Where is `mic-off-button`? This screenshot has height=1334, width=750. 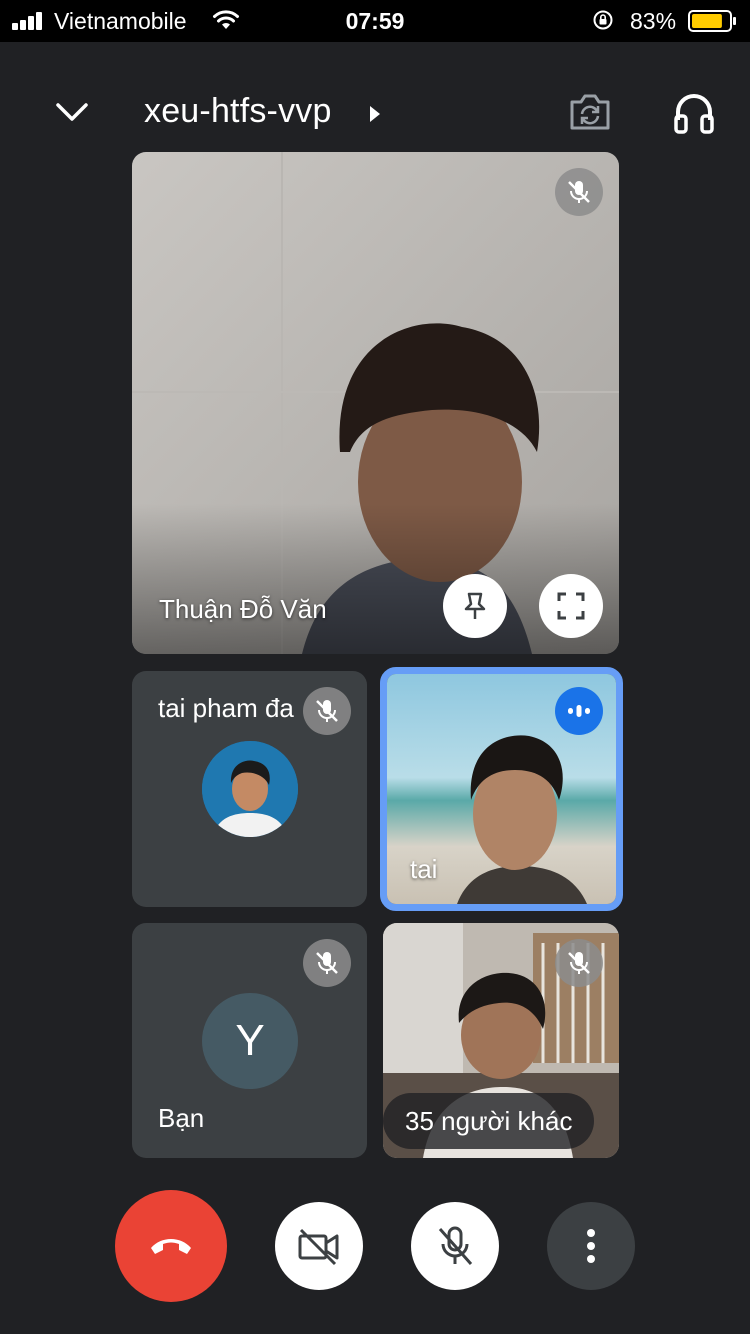
mic-off-button is located at coordinates (455, 1246).